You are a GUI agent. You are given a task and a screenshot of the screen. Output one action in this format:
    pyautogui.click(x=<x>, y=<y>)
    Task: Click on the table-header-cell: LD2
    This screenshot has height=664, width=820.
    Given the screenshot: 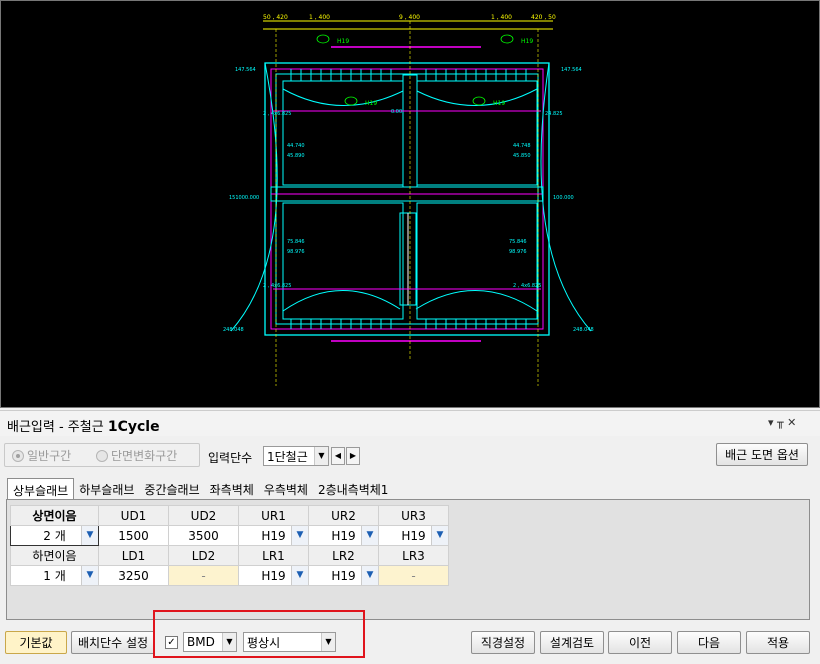 What is the action you would take?
    pyautogui.click(x=203, y=555)
    